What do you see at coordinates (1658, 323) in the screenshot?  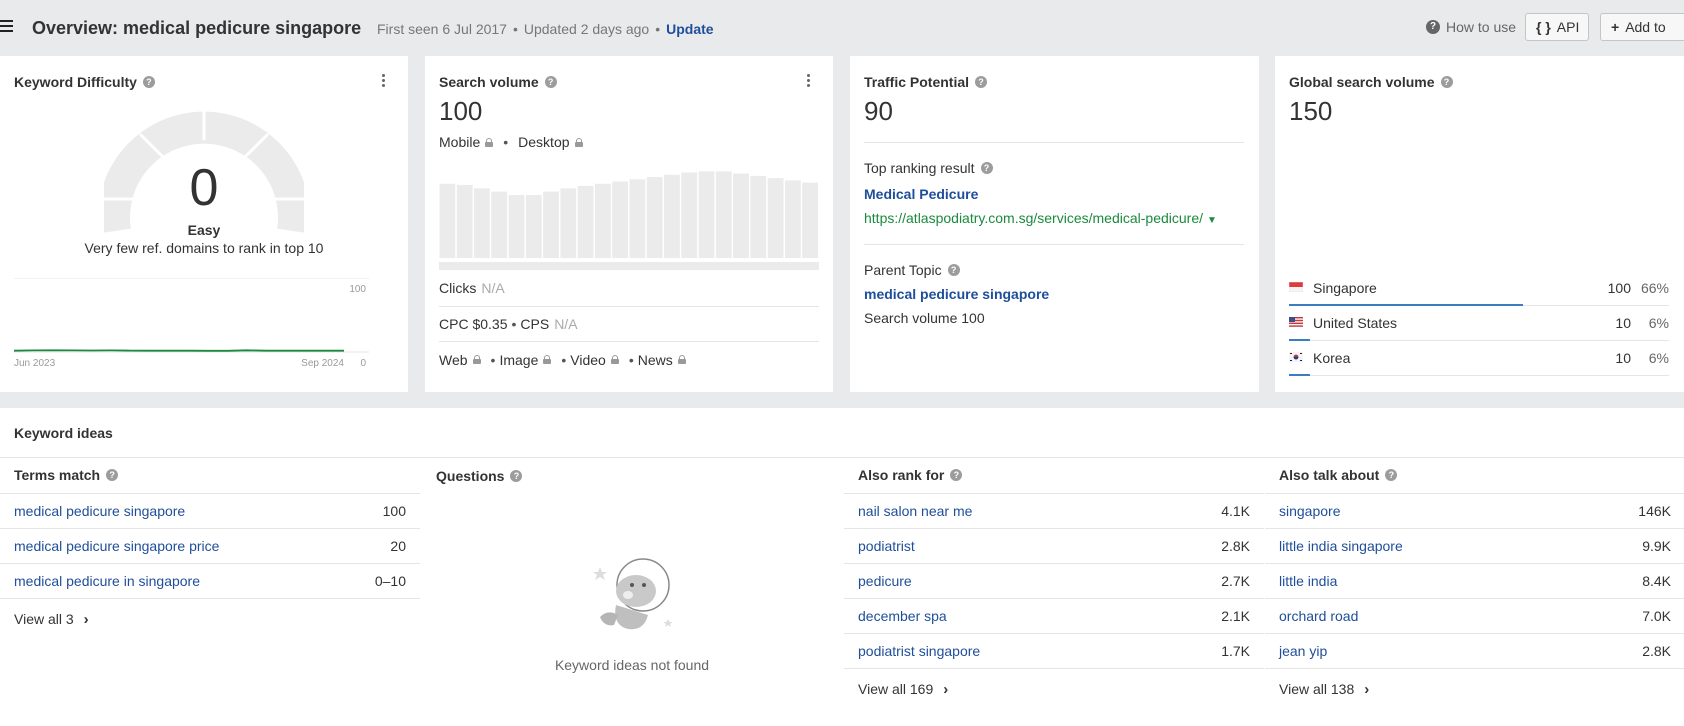 I see `country-percent: 6%` at bounding box center [1658, 323].